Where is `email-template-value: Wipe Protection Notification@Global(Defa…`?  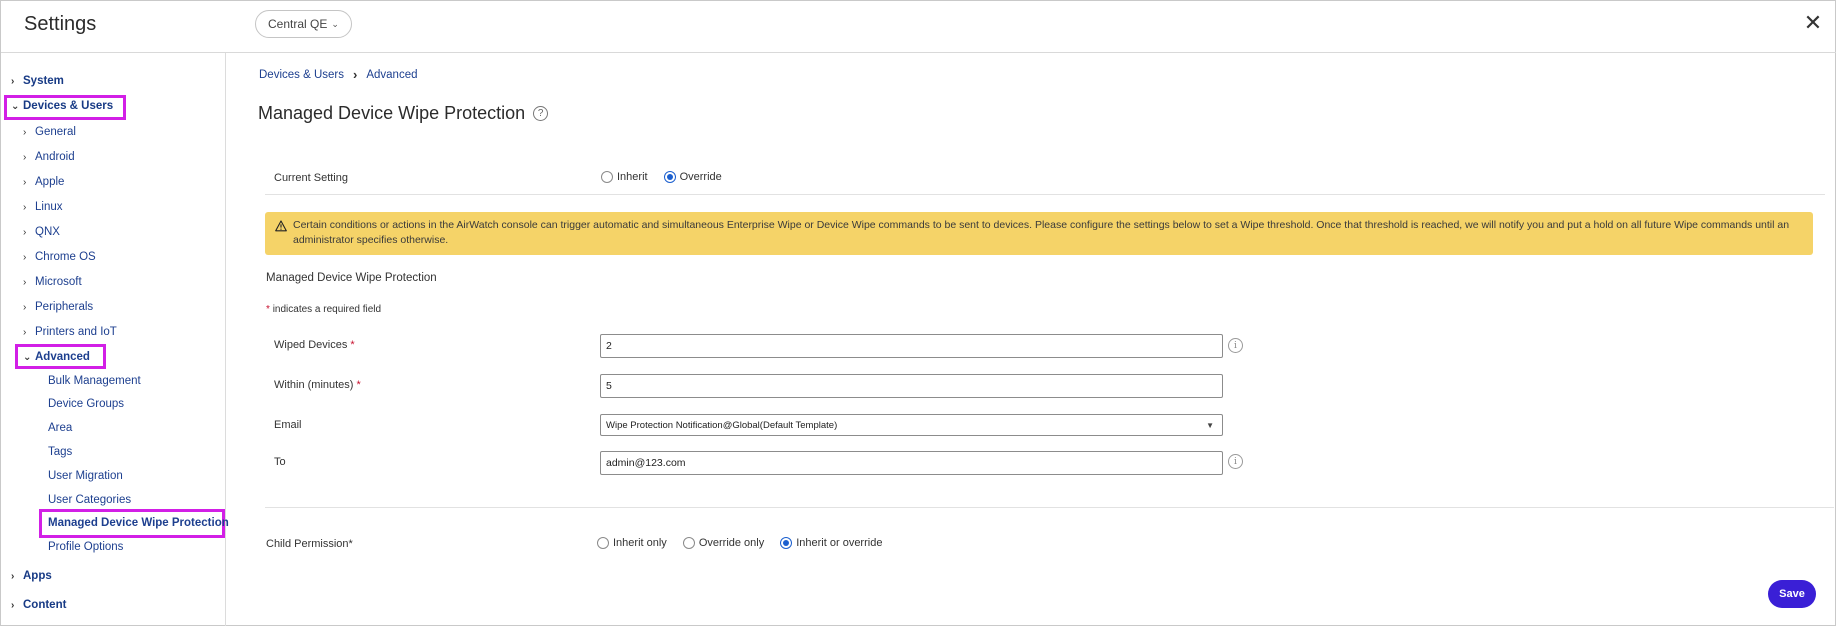
email-template-value: Wipe Protection Notification@Global(Defa… is located at coordinates (722, 425).